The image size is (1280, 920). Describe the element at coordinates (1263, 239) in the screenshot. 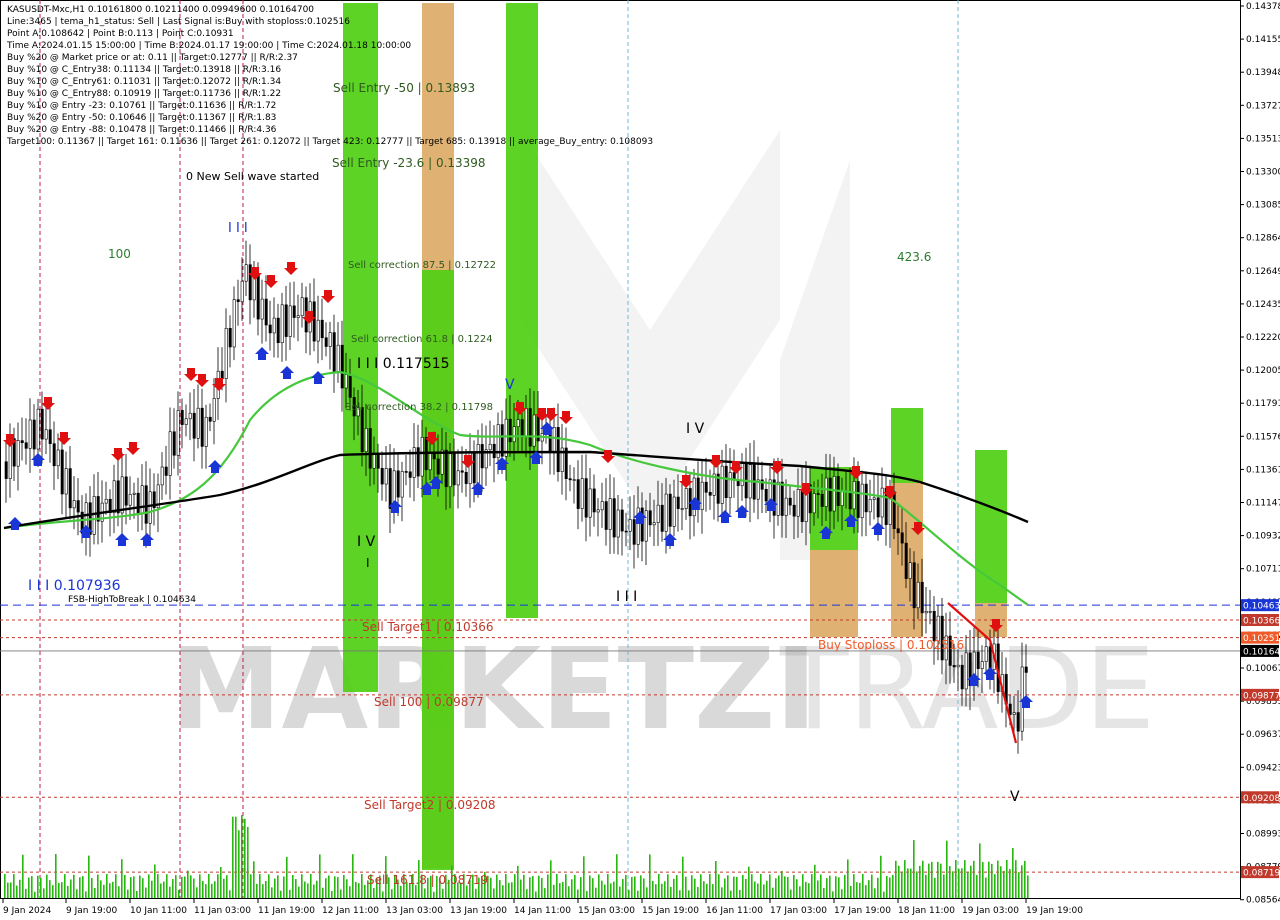

I see `y-tick-label: 0.12864` at that location.